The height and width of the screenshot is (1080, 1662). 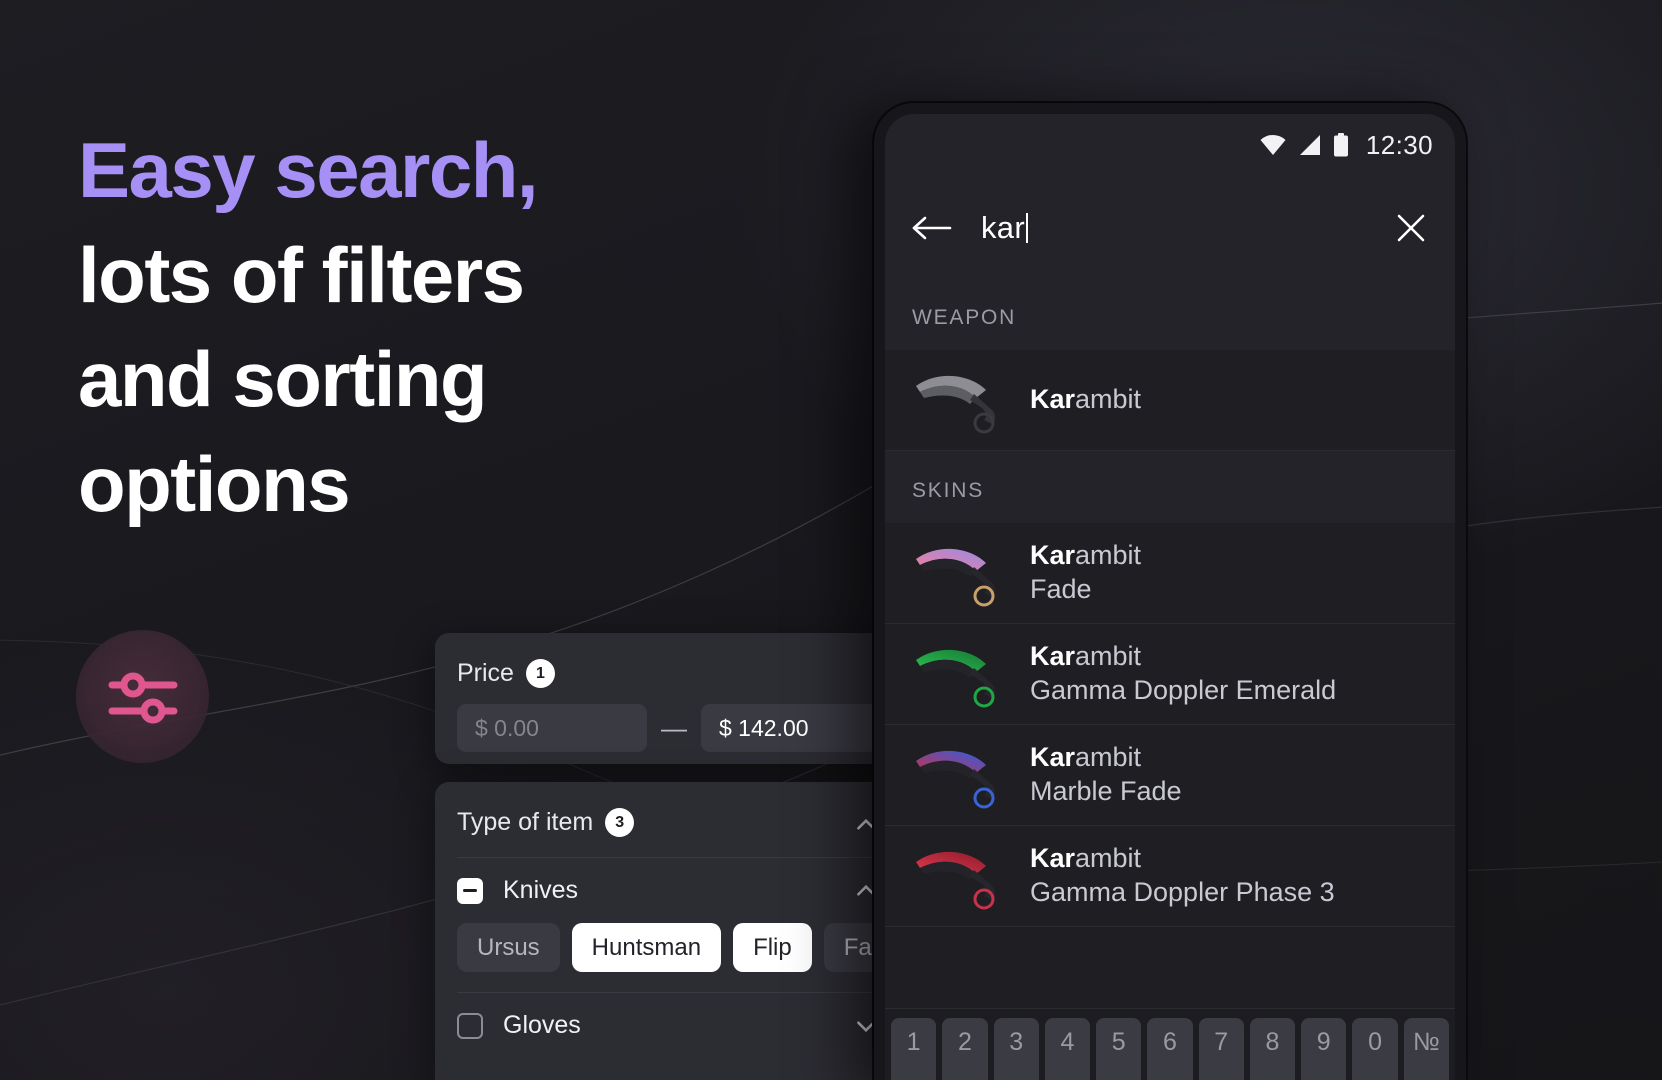 What do you see at coordinates (542, 1025) in the screenshot?
I see `gloves-label: Gloves` at bounding box center [542, 1025].